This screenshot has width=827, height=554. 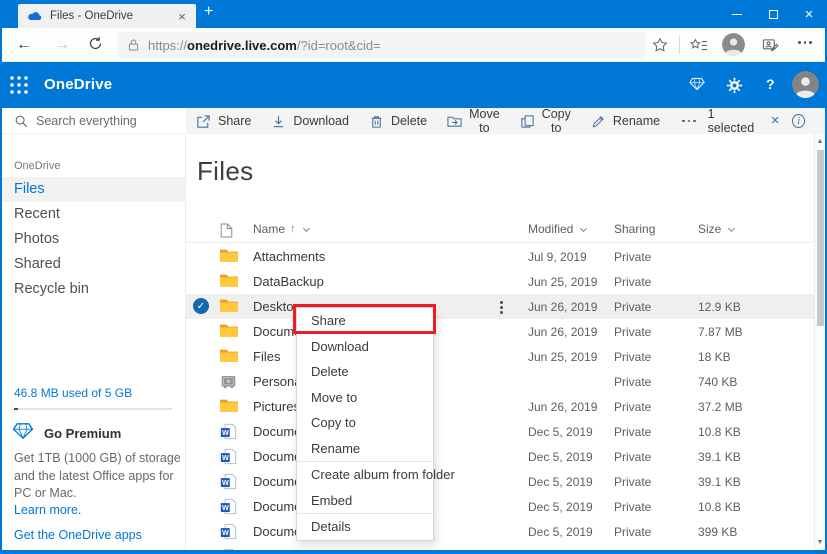 I want to click on menu-item-delete: Delete, so click(x=365, y=372).